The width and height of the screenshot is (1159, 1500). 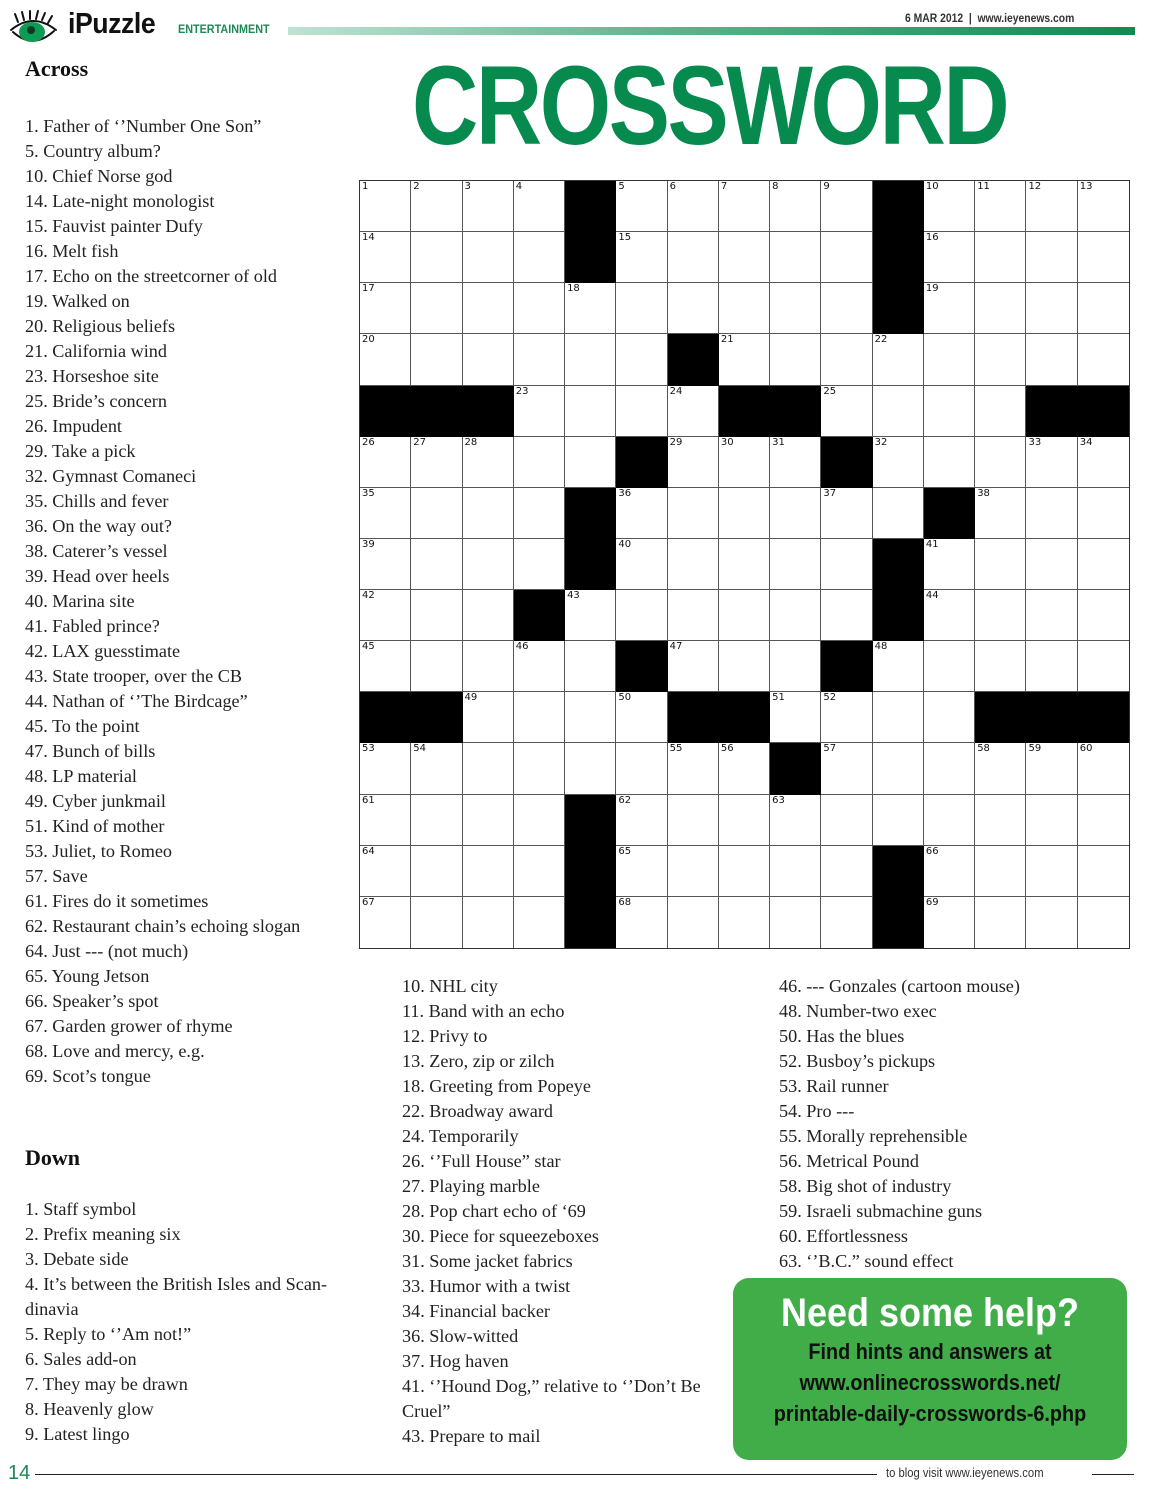 What do you see at coordinates (386, 258) in the screenshot?
I see `grid-cell: 14` at bounding box center [386, 258].